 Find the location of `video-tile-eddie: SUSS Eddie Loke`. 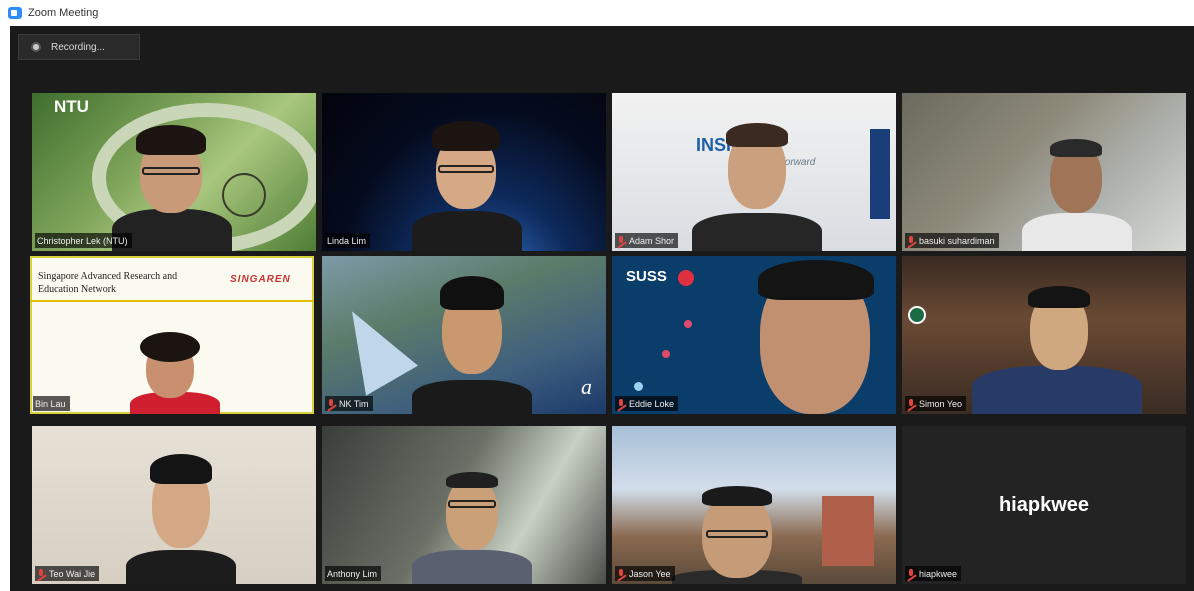

video-tile-eddie: SUSS Eddie Loke is located at coordinates (754, 335).